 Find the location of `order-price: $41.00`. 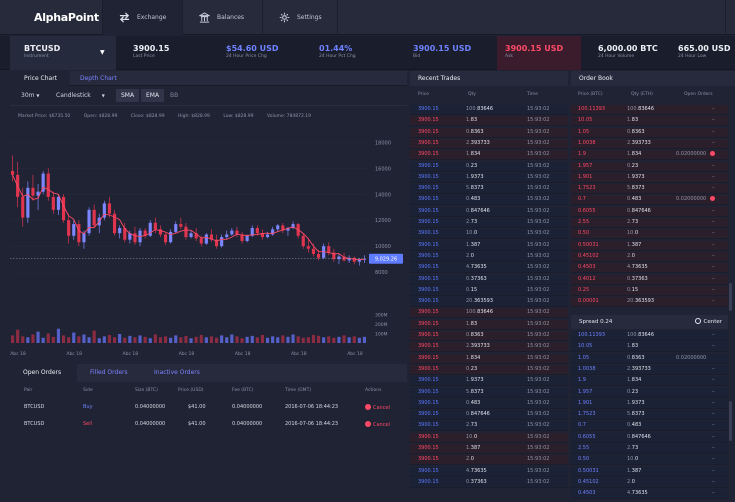

order-price: $41.00 is located at coordinates (197, 424).